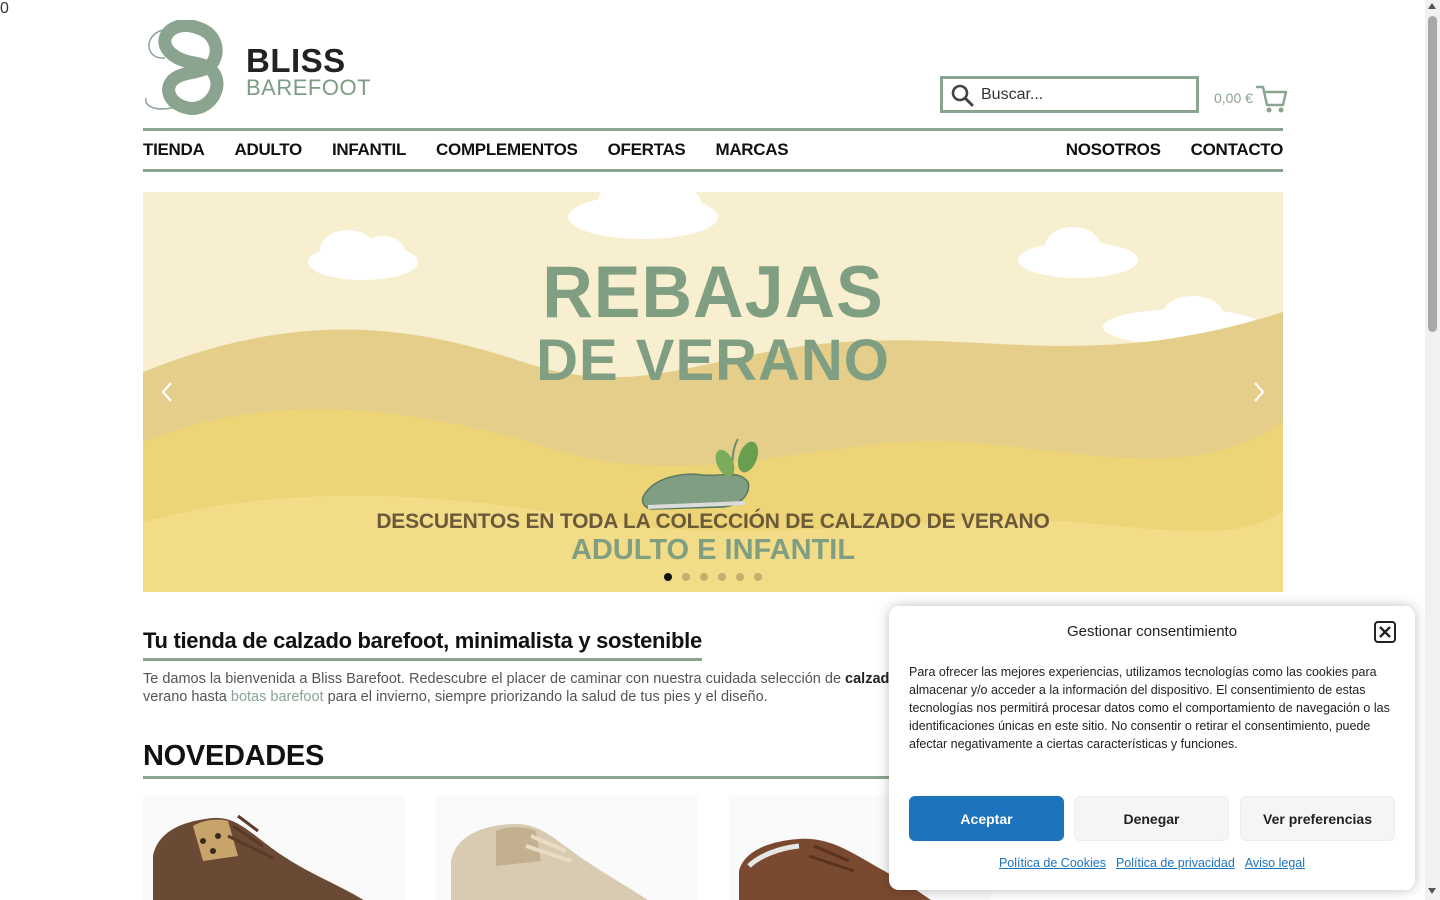 The height and width of the screenshot is (900, 1440). I want to click on scroll-up-icon, so click(1432, 6).